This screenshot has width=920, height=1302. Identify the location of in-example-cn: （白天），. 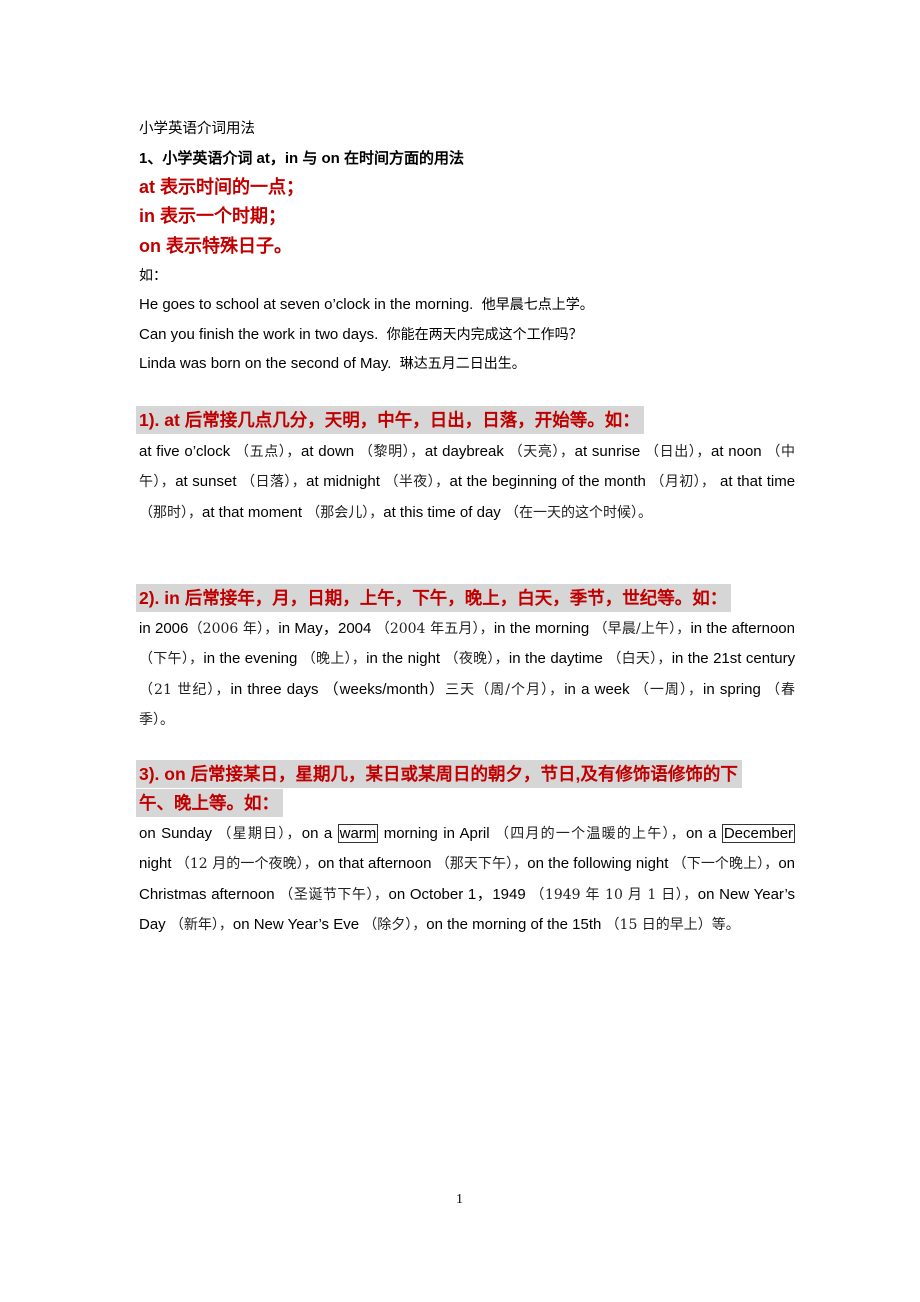
(639, 659).